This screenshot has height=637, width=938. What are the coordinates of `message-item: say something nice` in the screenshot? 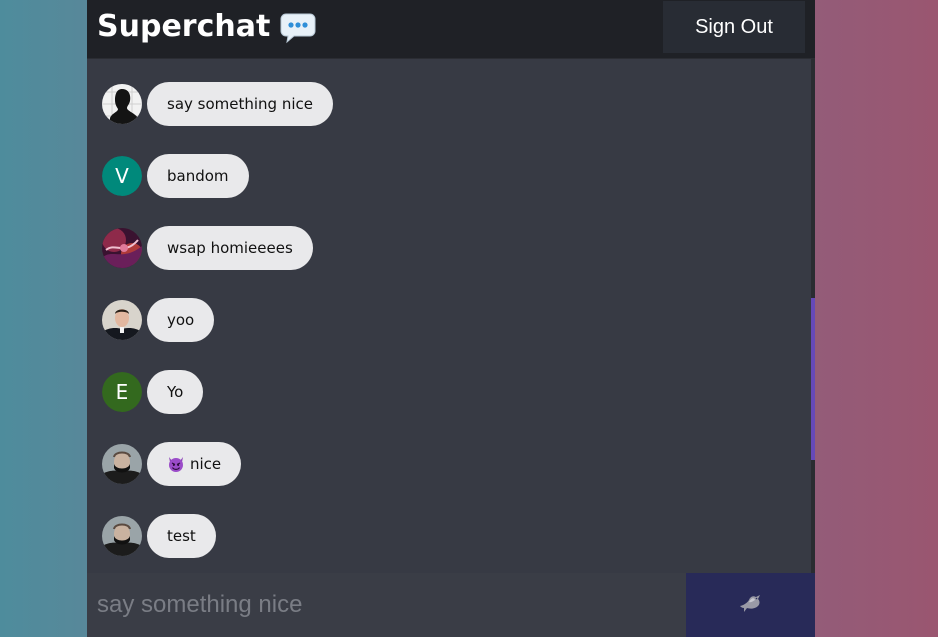 It's located at (217, 104).